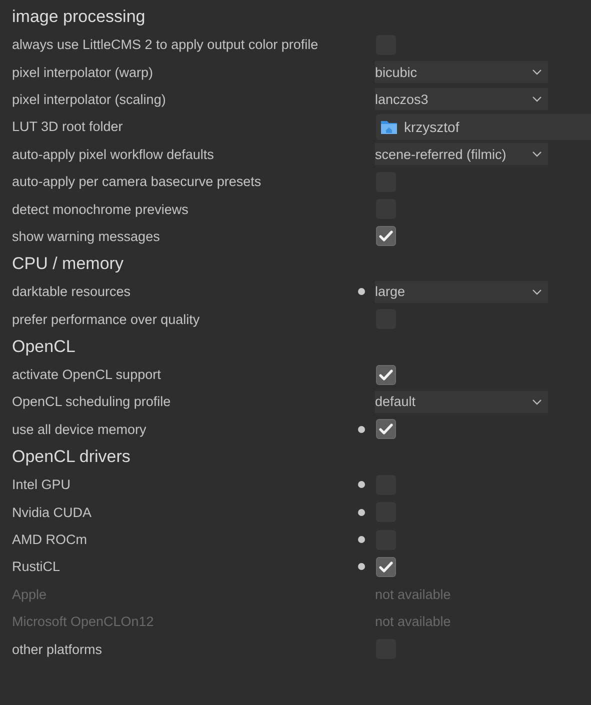  I want to click on setting-label: AMD ROCm, so click(50, 540).